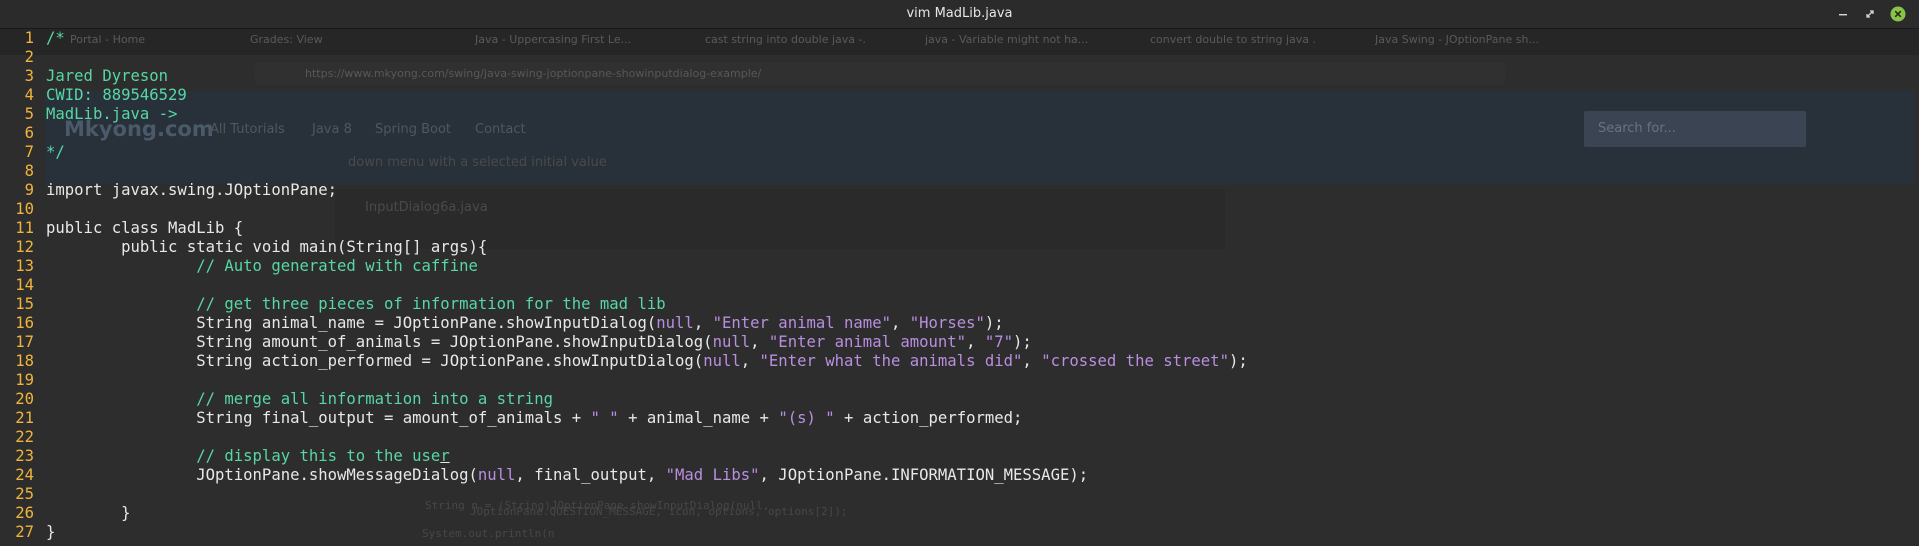 The height and width of the screenshot is (546, 1919). Describe the element at coordinates (29, 171) in the screenshot. I see `line-number: 8` at that location.